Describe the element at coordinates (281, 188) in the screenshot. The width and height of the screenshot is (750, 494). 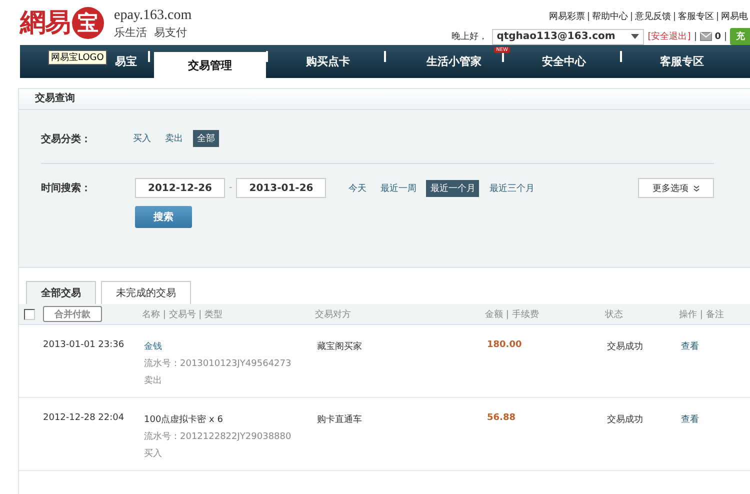
I see `date-field: 2013-01-26` at that location.